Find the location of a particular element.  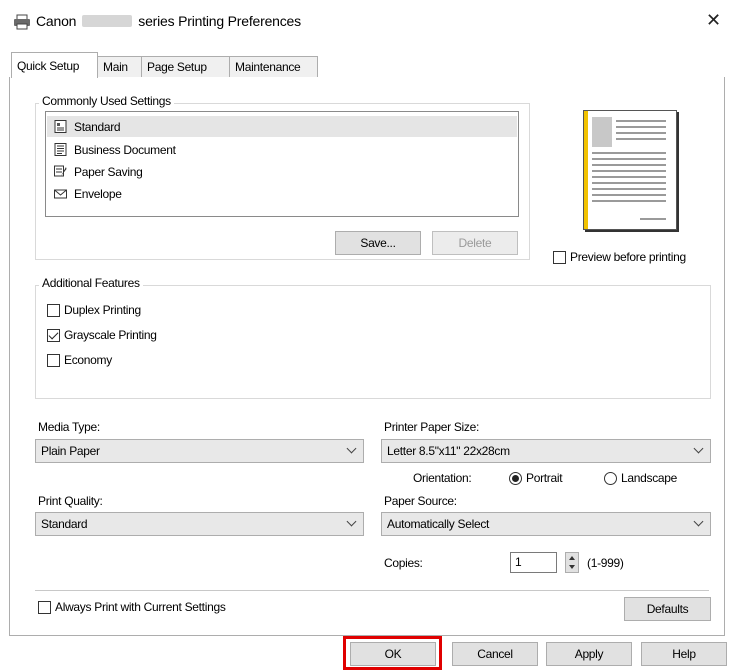

select-value: Plain Paper is located at coordinates (70, 451).